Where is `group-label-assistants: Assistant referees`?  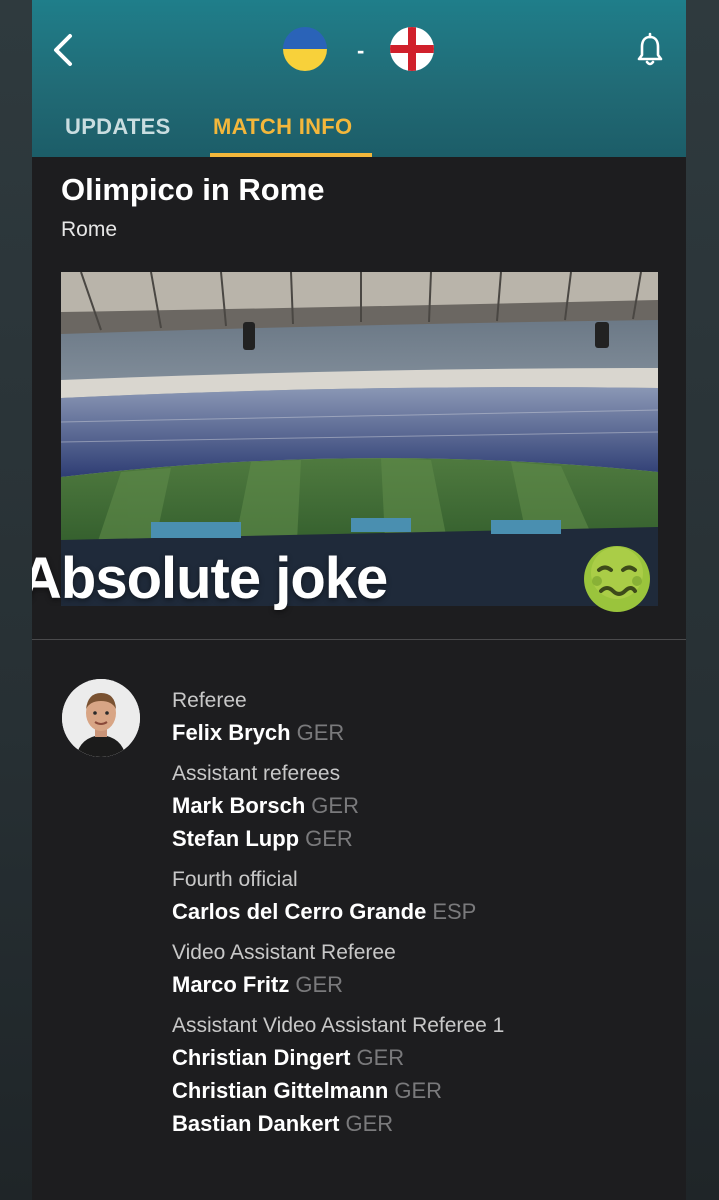 group-label-assistants: Assistant referees is located at coordinates (256, 773).